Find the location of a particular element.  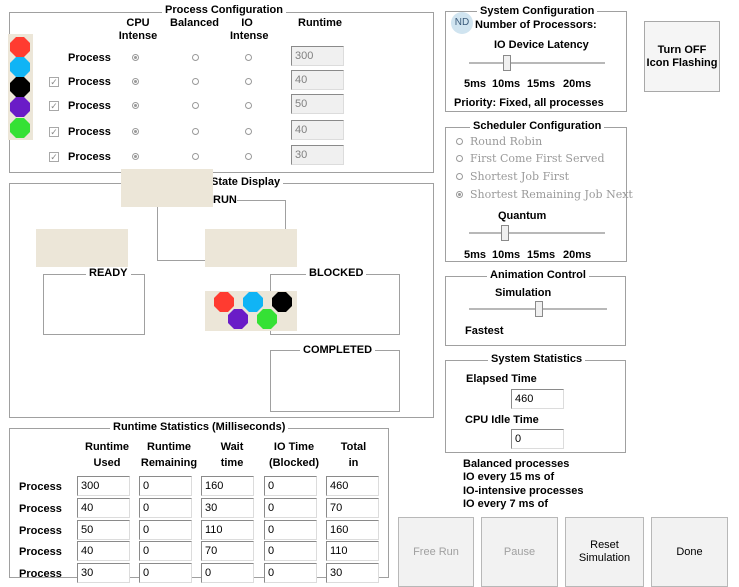

process-enable-checkbox-4: ✓ is located at coordinates (54, 132).